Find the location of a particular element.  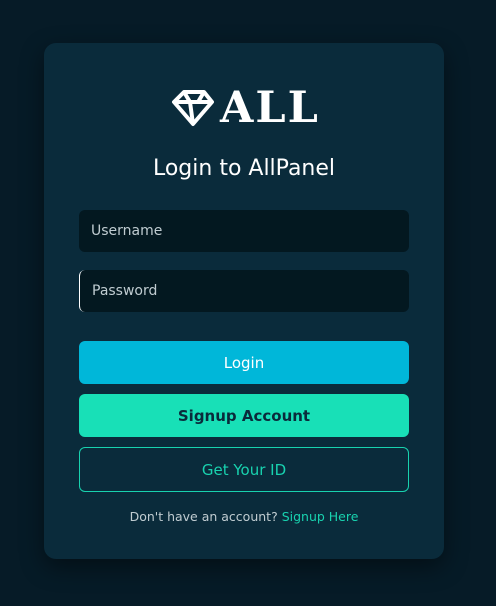

signup-here-link: Signup Here is located at coordinates (320, 516).